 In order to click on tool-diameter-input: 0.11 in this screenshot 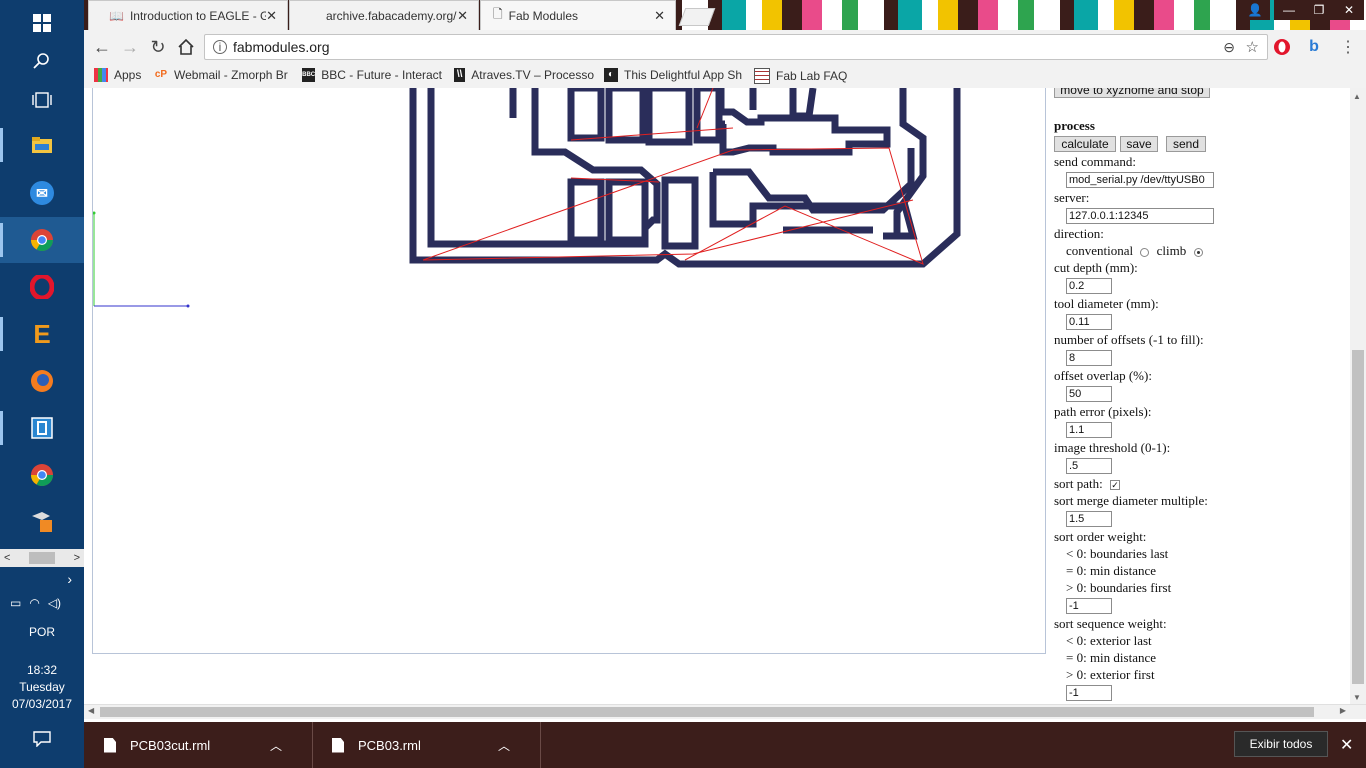, I will do `click(1089, 322)`.